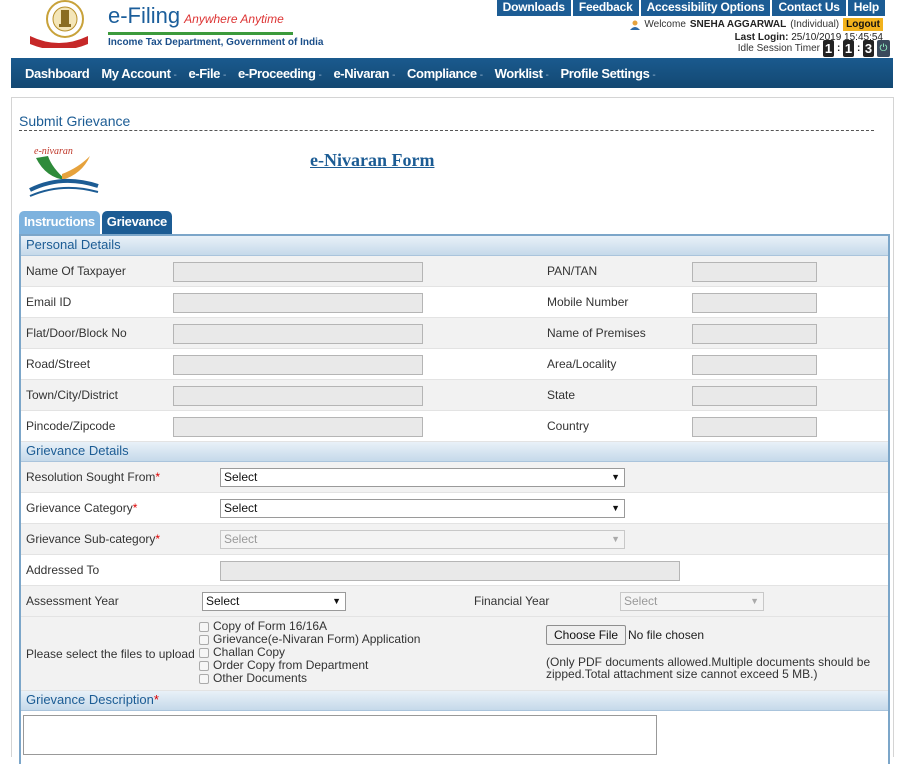 This screenshot has width=899, height=764. I want to click on label-road-street: Road/Street, so click(58, 364).